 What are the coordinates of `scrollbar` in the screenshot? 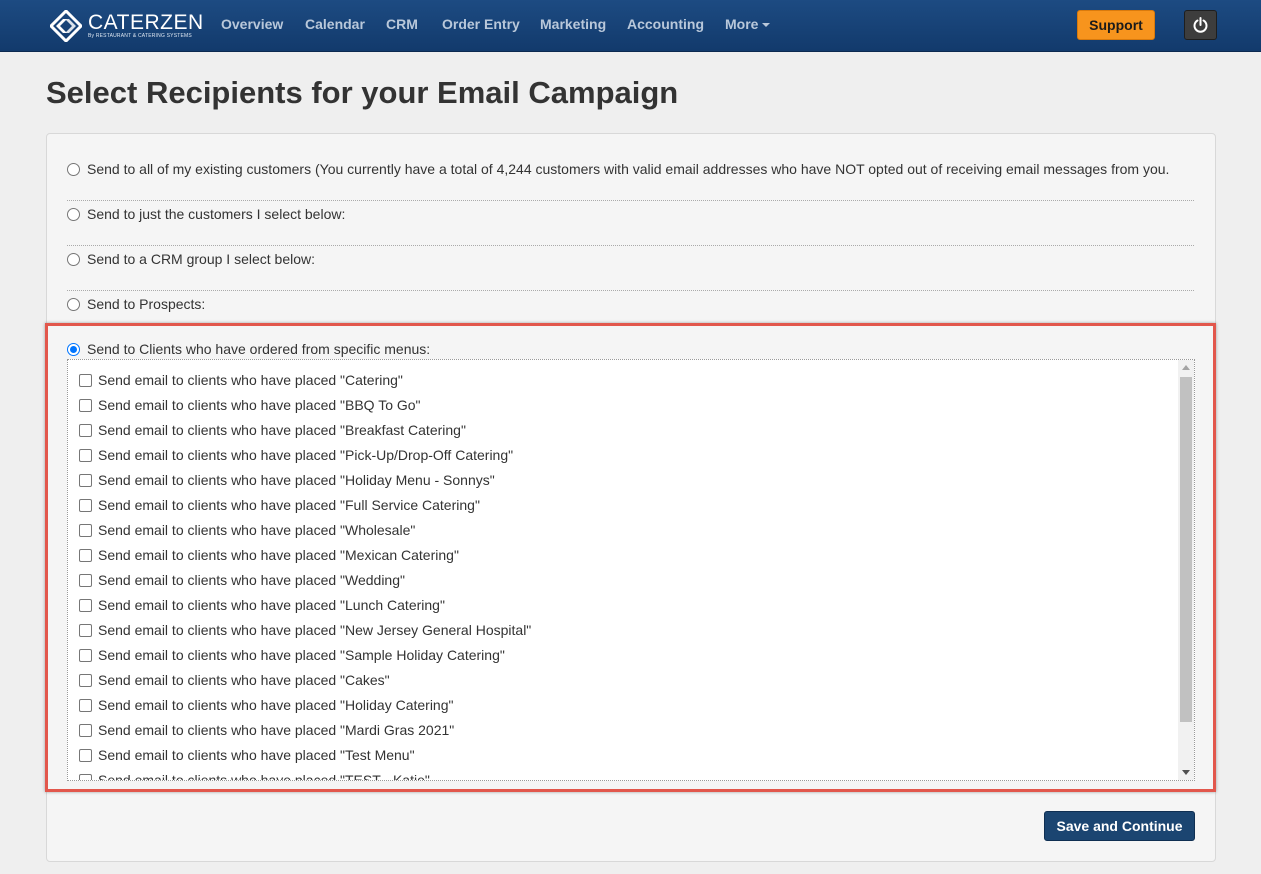 It's located at (1186, 570).